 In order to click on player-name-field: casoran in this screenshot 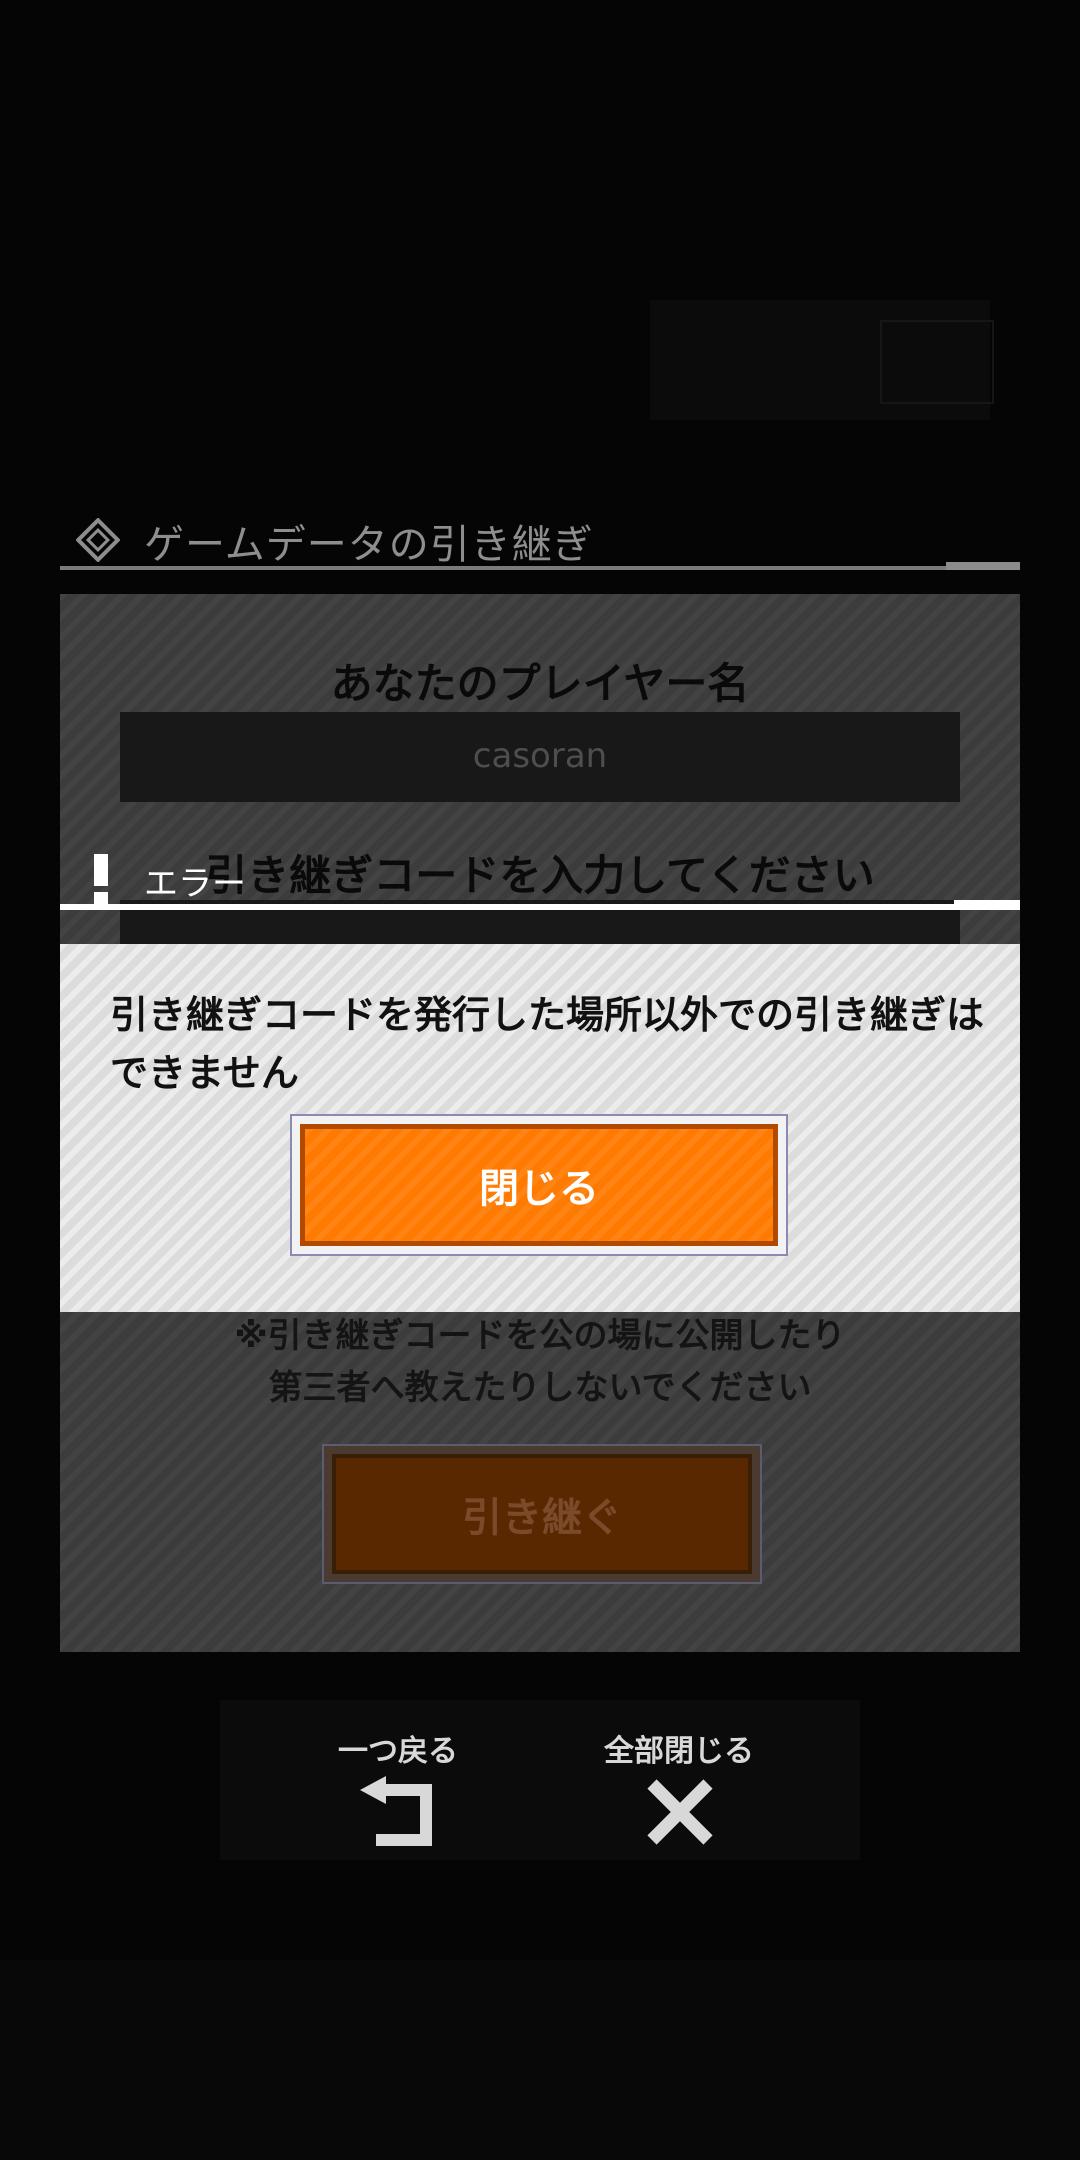, I will do `click(540, 757)`.